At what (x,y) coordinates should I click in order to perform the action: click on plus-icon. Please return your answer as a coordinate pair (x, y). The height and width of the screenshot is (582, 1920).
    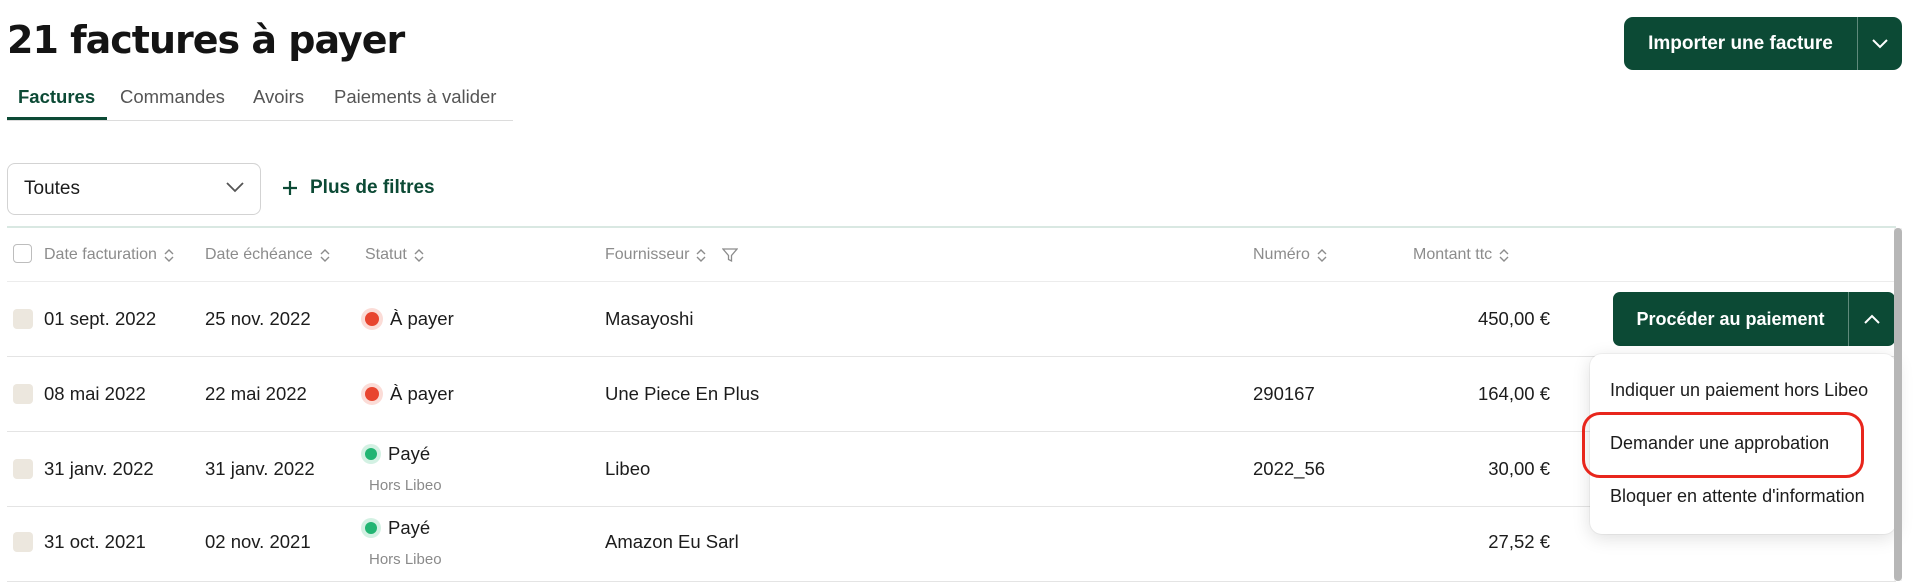
    Looking at the image, I should click on (290, 188).